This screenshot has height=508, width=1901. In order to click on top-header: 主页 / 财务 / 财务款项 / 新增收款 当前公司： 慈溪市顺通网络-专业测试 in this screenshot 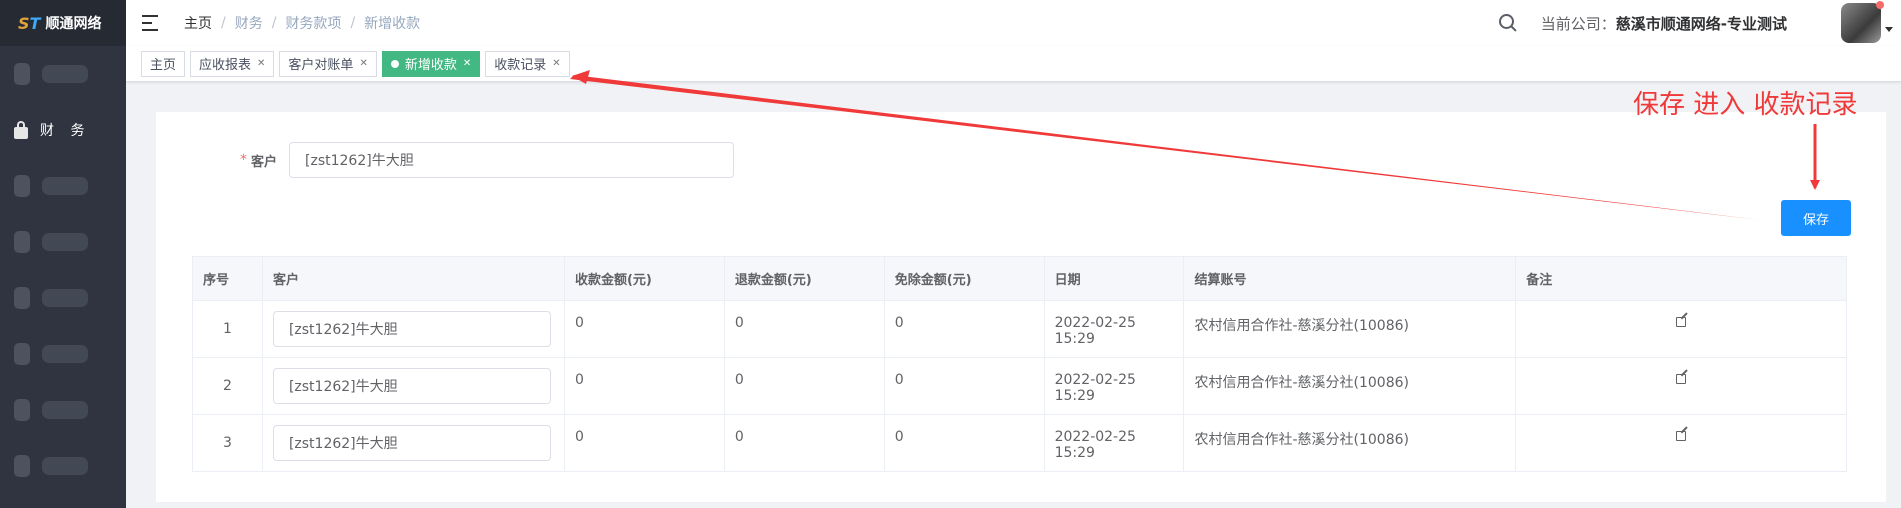, I will do `click(1013, 23)`.